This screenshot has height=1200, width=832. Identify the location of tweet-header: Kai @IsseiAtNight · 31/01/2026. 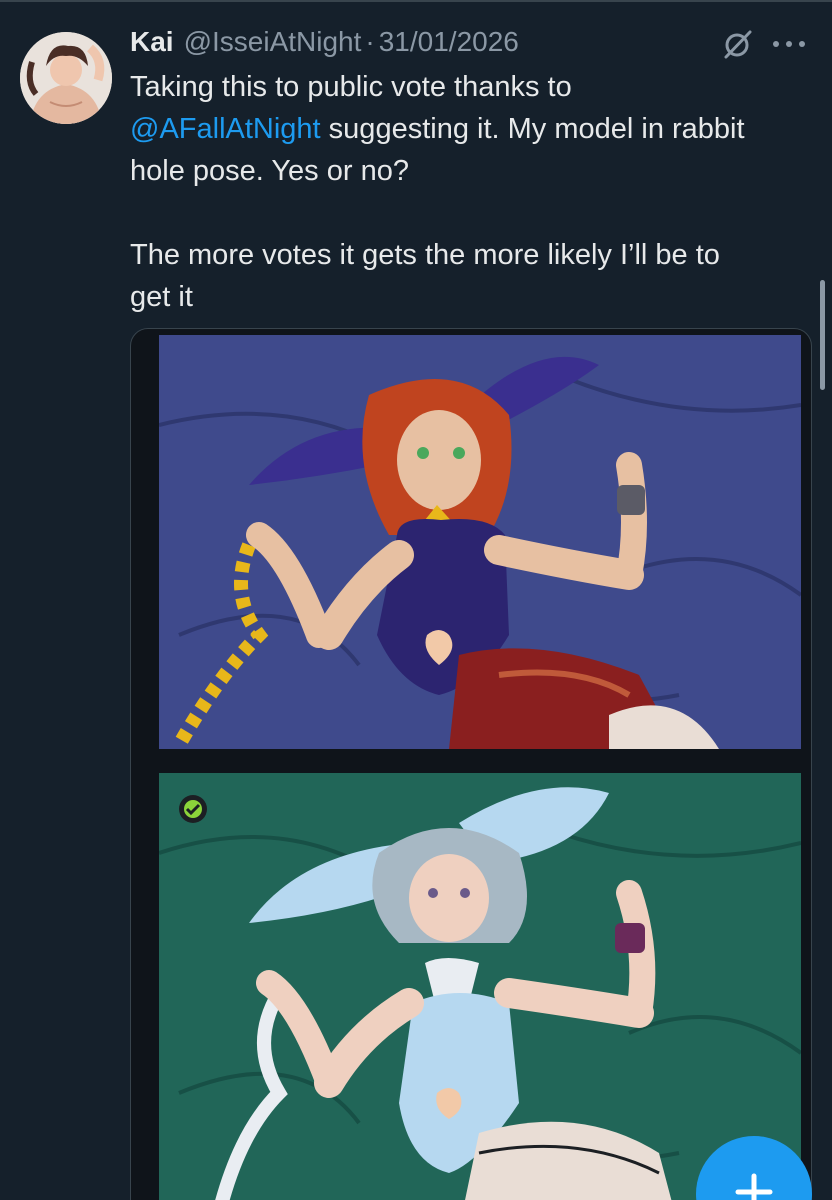
(324, 44).